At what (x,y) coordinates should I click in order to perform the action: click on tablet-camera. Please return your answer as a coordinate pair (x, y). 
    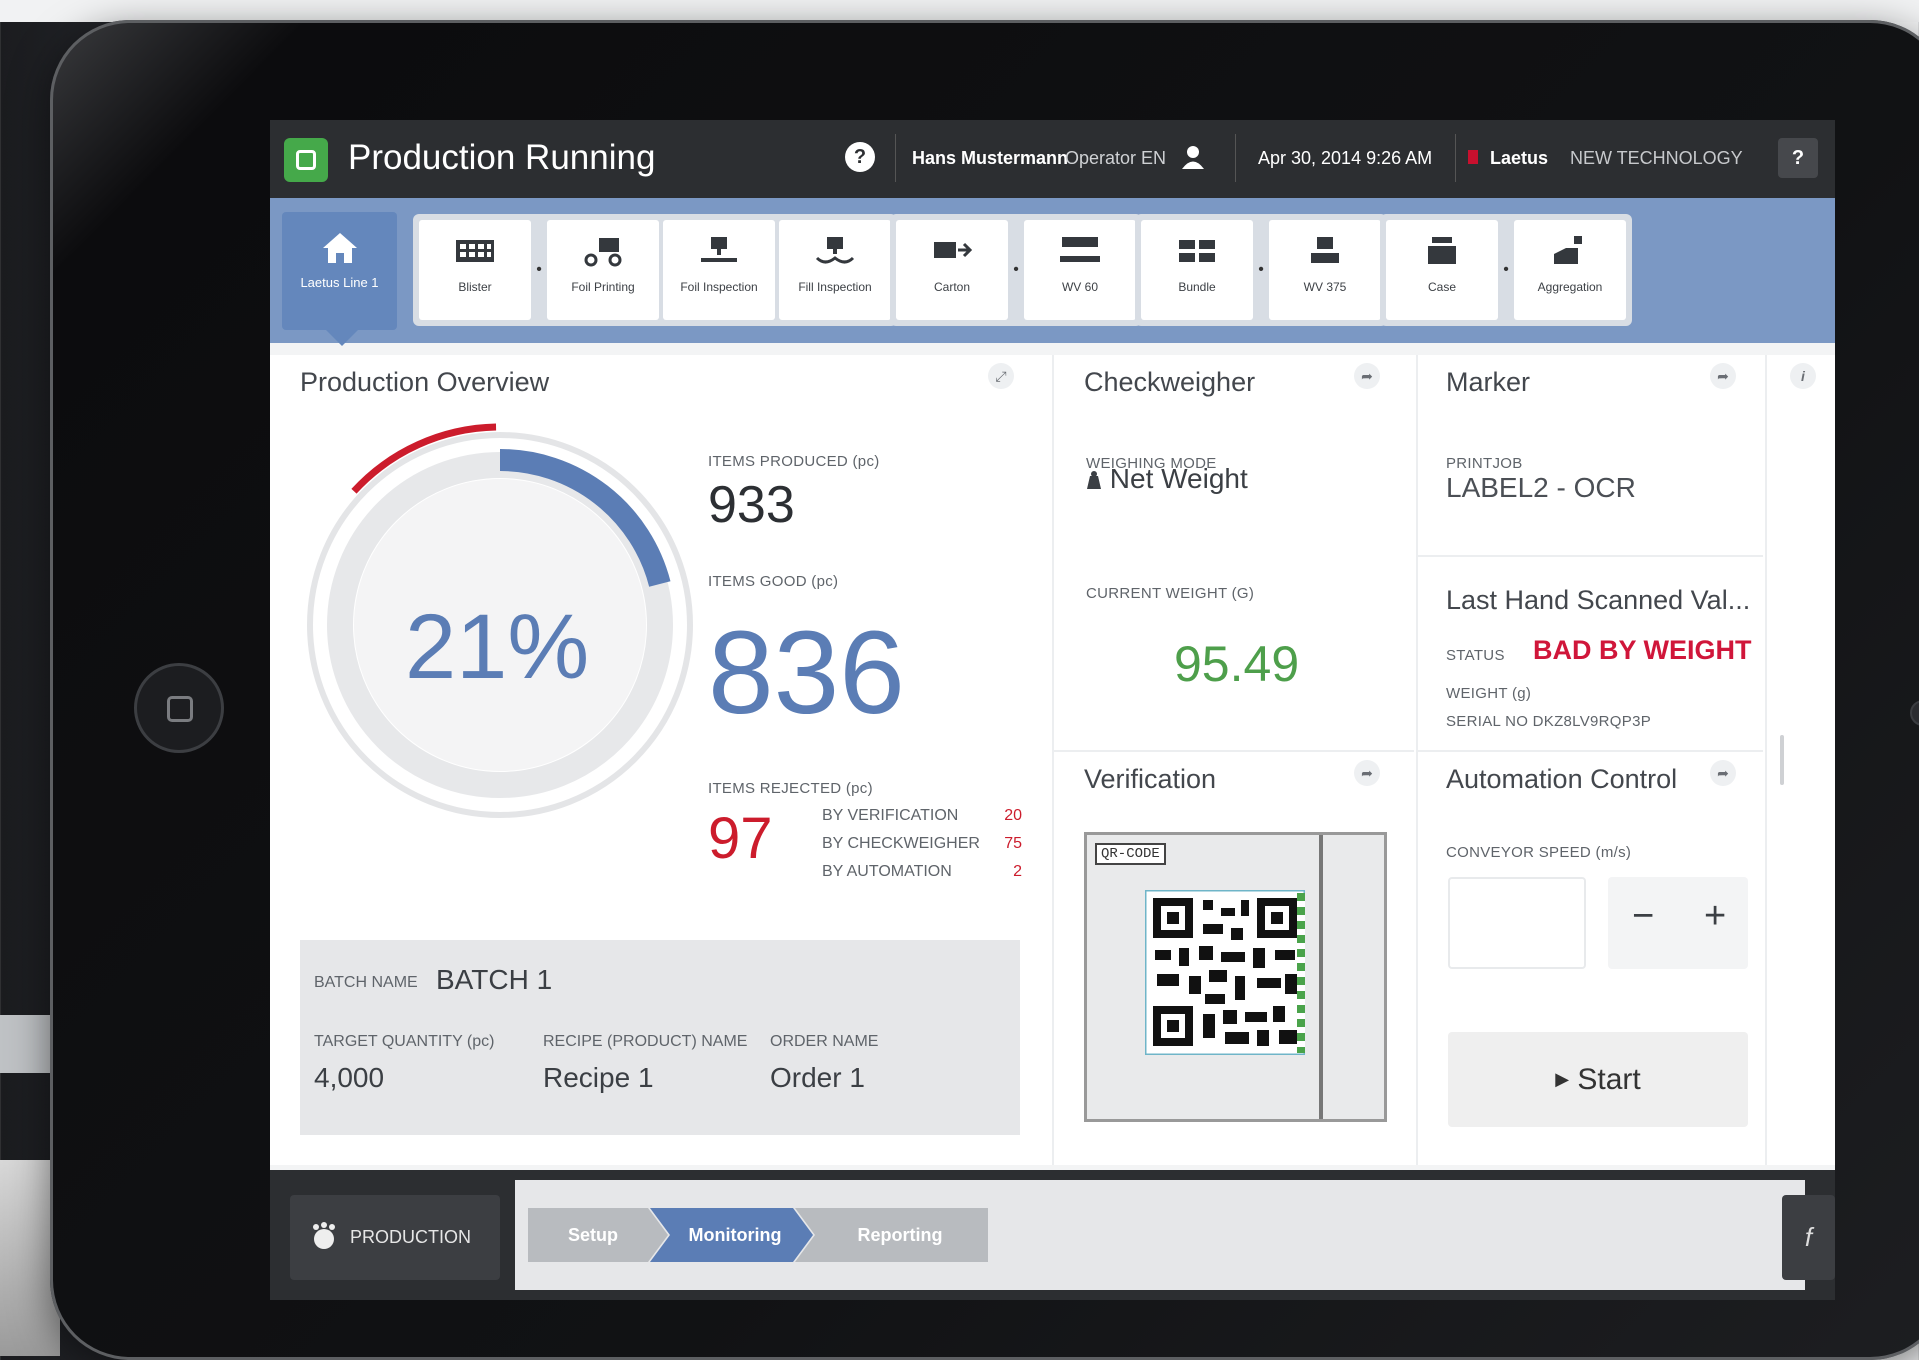
    Looking at the image, I should click on (1914, 713).